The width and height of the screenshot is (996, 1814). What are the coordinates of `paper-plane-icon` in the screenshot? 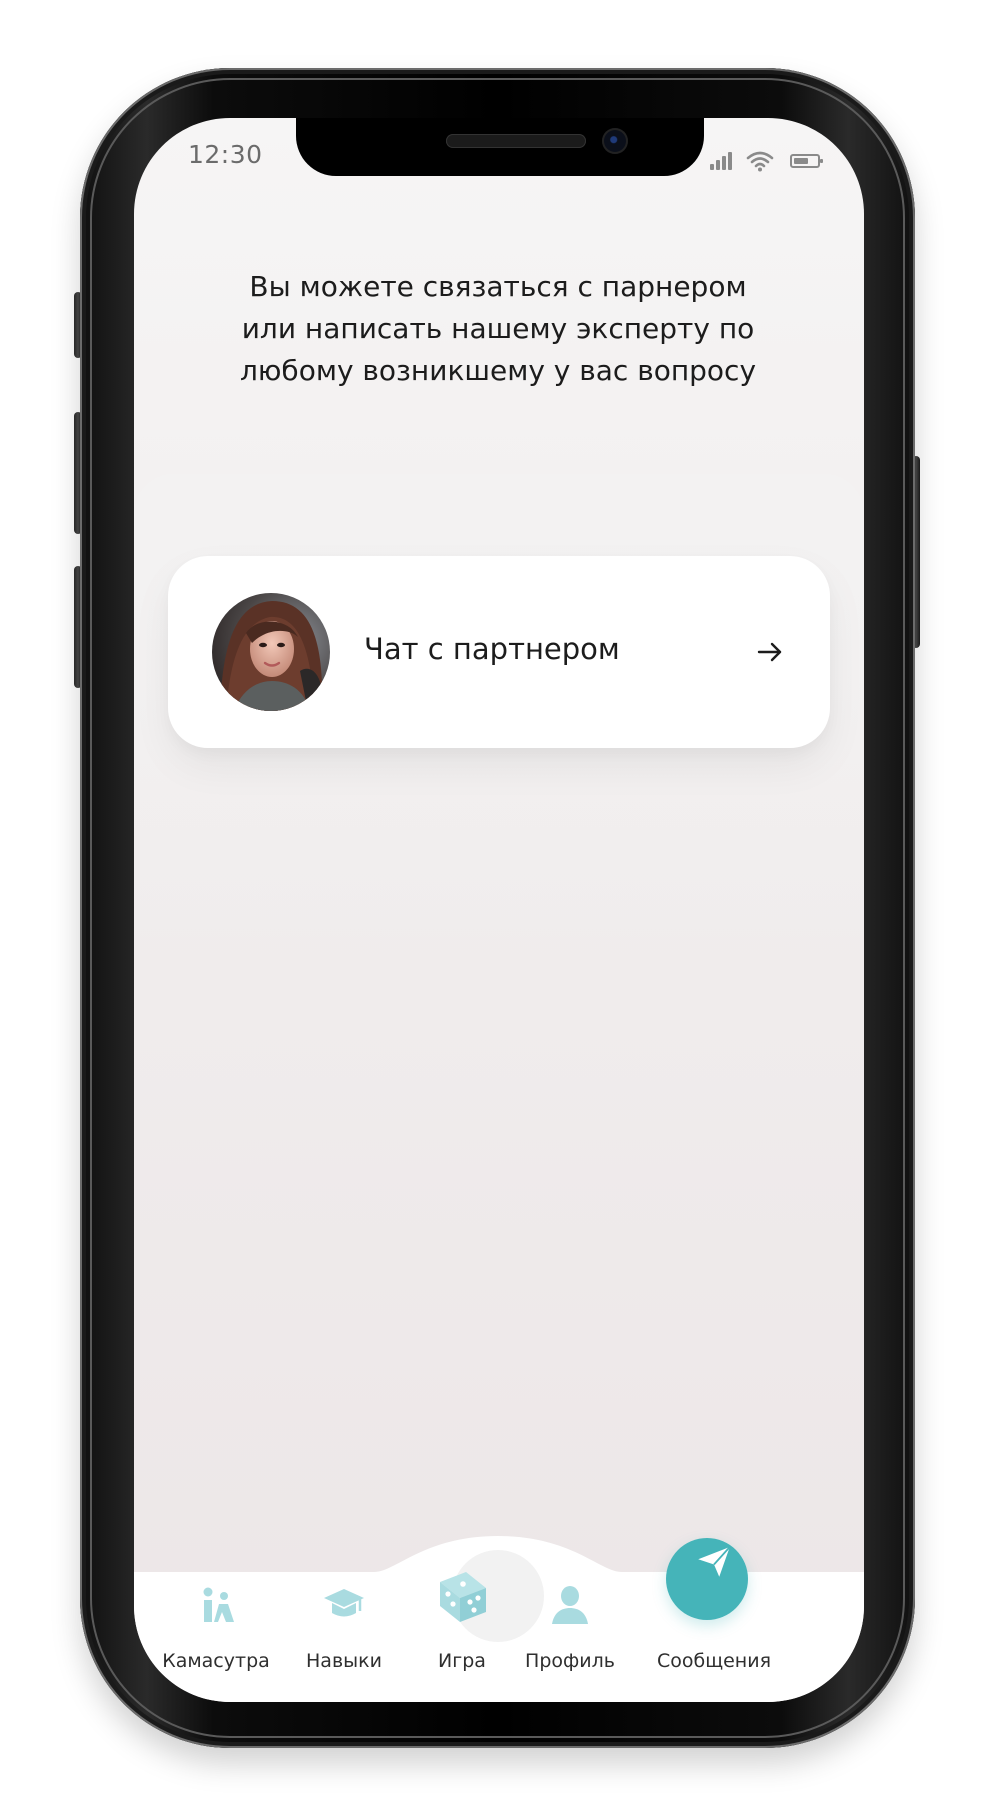 It's located at (714, 1561).